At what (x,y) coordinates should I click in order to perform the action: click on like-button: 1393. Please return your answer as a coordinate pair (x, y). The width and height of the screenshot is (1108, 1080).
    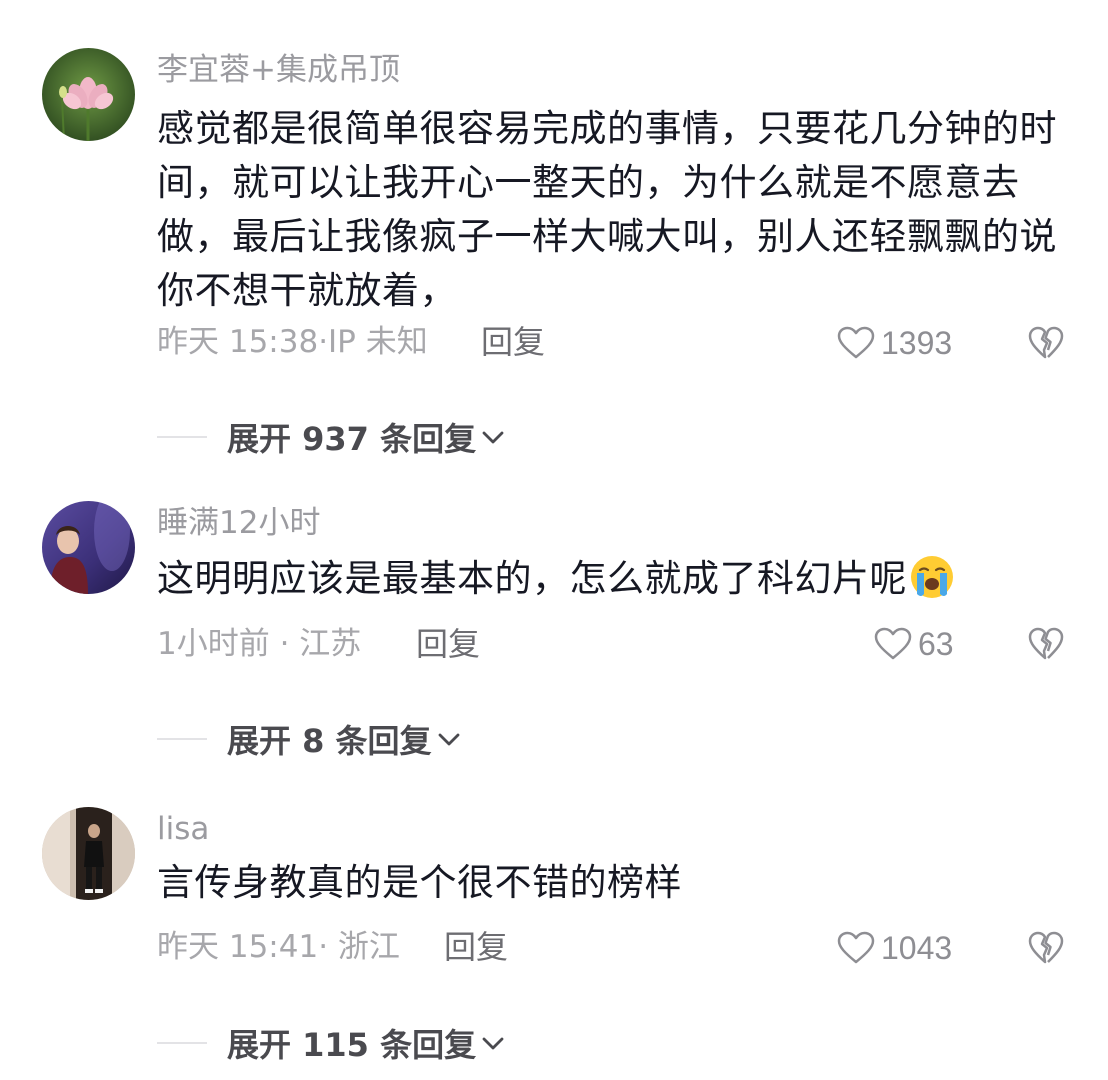
    Looking at the image, I should click on (894, 343).